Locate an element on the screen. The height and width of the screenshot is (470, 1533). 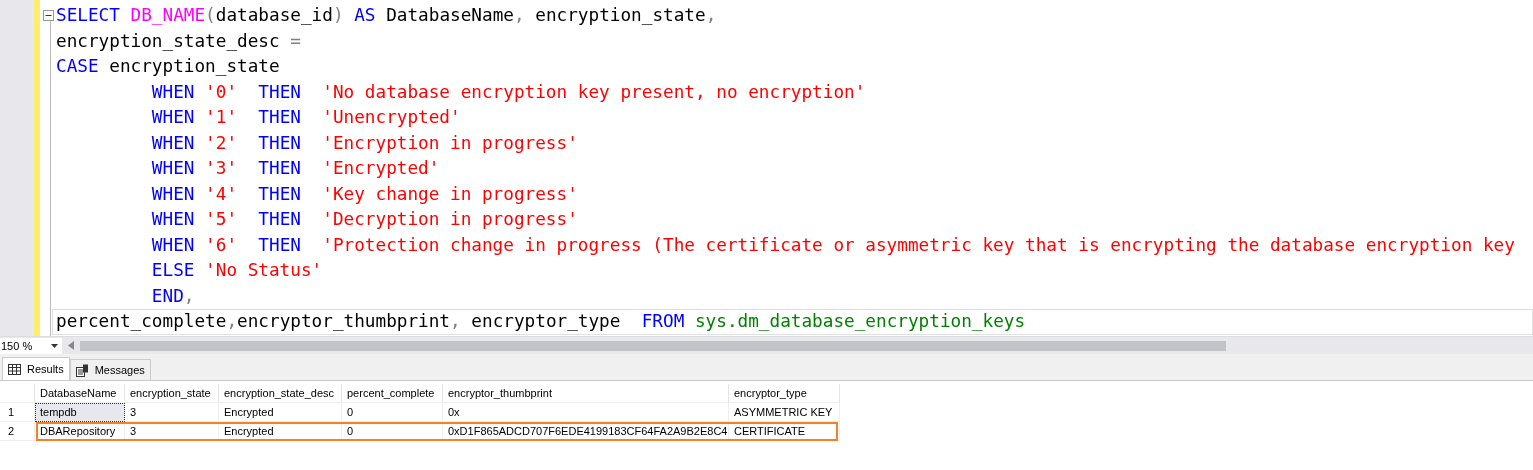
table-cell: CERTIFICATE is located at coordinates (784, 431).